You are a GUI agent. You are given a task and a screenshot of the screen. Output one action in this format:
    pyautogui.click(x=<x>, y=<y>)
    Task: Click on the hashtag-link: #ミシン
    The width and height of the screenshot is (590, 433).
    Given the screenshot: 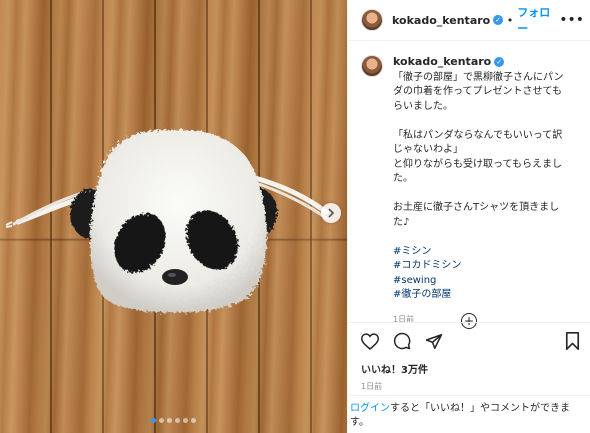 What is the action you would take?
    pyautogui.click(x=486, y=252)
    